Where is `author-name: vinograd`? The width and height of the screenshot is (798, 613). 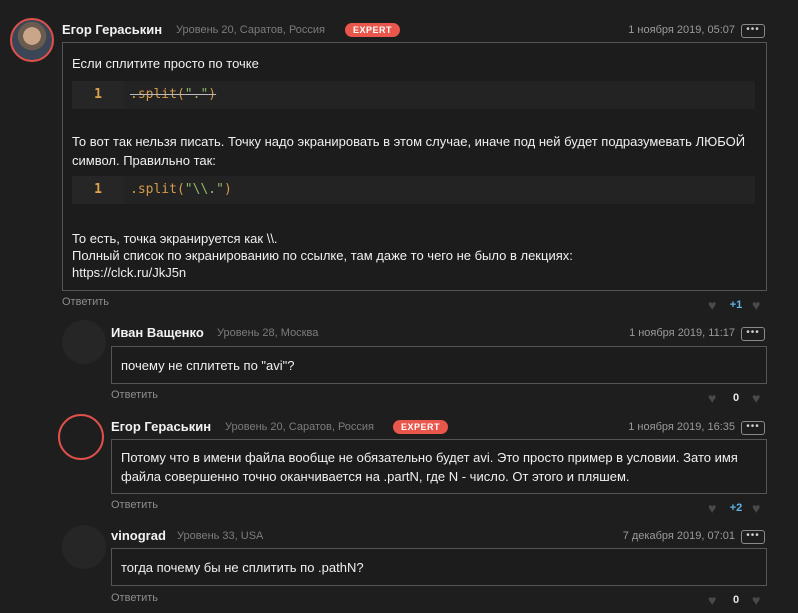 author-name: vinograd is located at coordinates (138, 535).